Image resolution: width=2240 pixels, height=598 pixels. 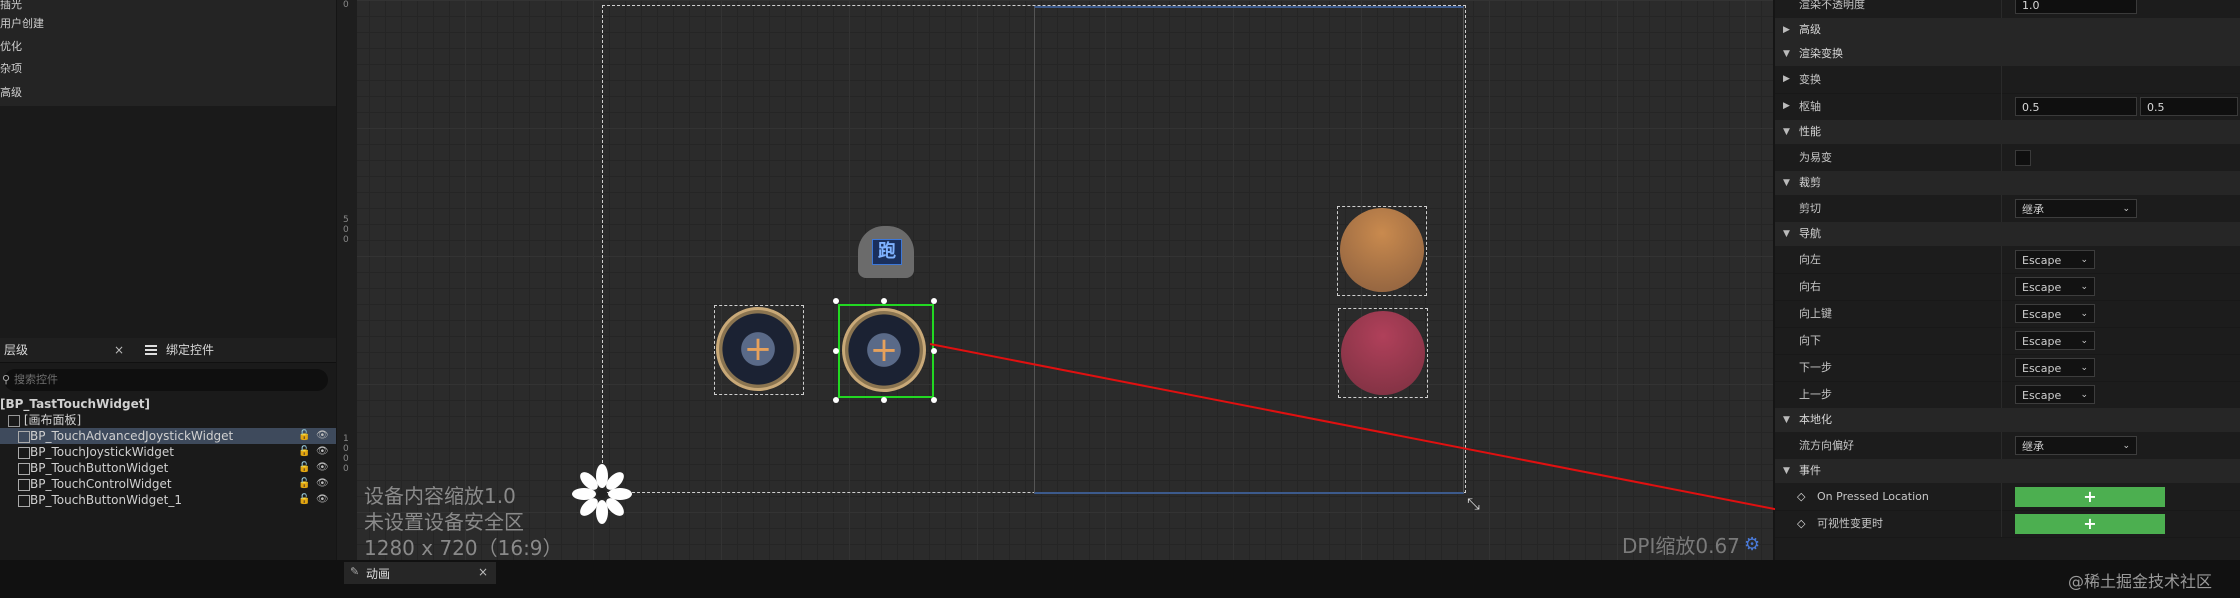 What do you see at coordinates (2140, 581) in the screenshot?
I see `watermark: @稀土掘金技术社区` at bounding box center [2140, 581].